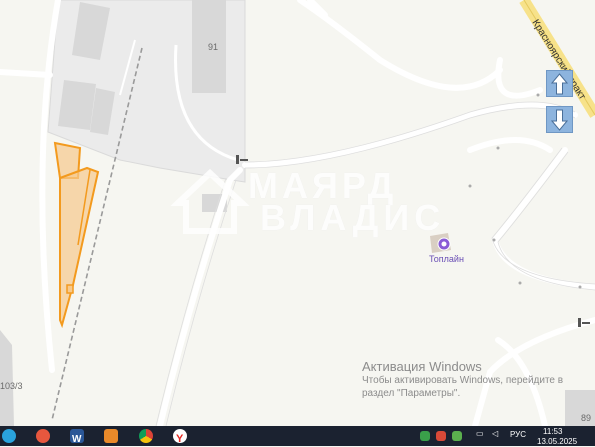 This screenshot has width=595, height=447. Describe the element at coordinates (146, 436) in the screenshot. I see `chrome-icon` at that location.